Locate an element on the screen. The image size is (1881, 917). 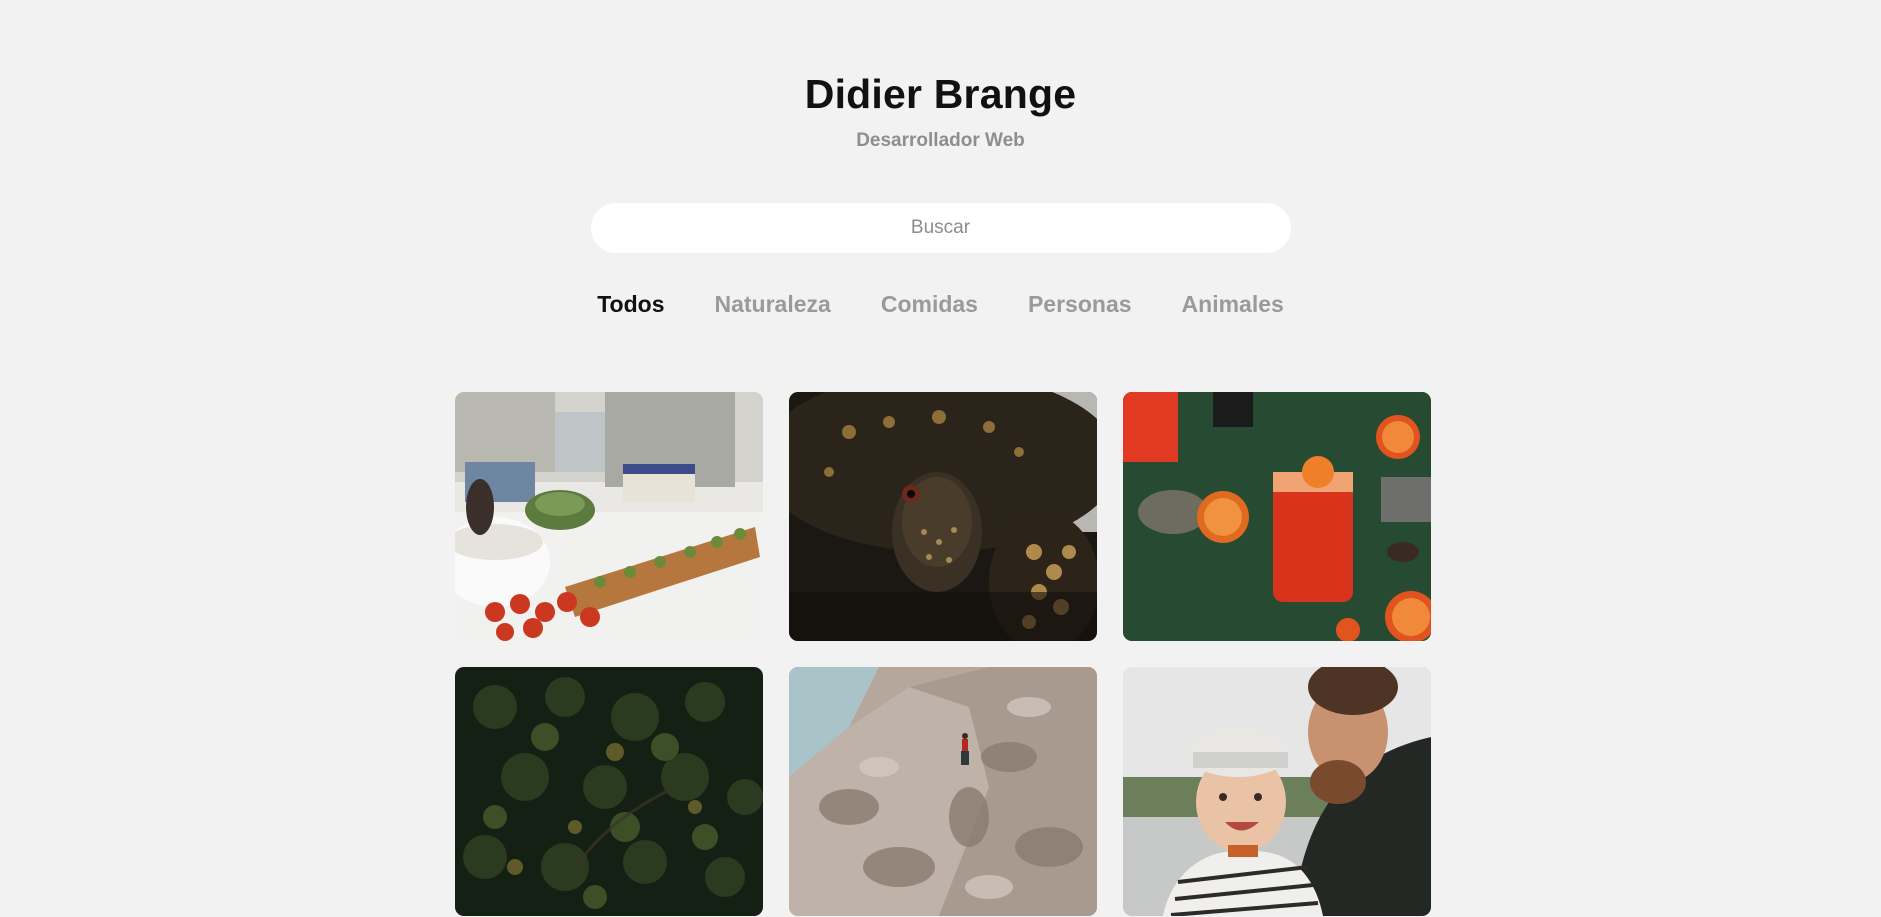
forest-image is located at coordinates (609, 791).